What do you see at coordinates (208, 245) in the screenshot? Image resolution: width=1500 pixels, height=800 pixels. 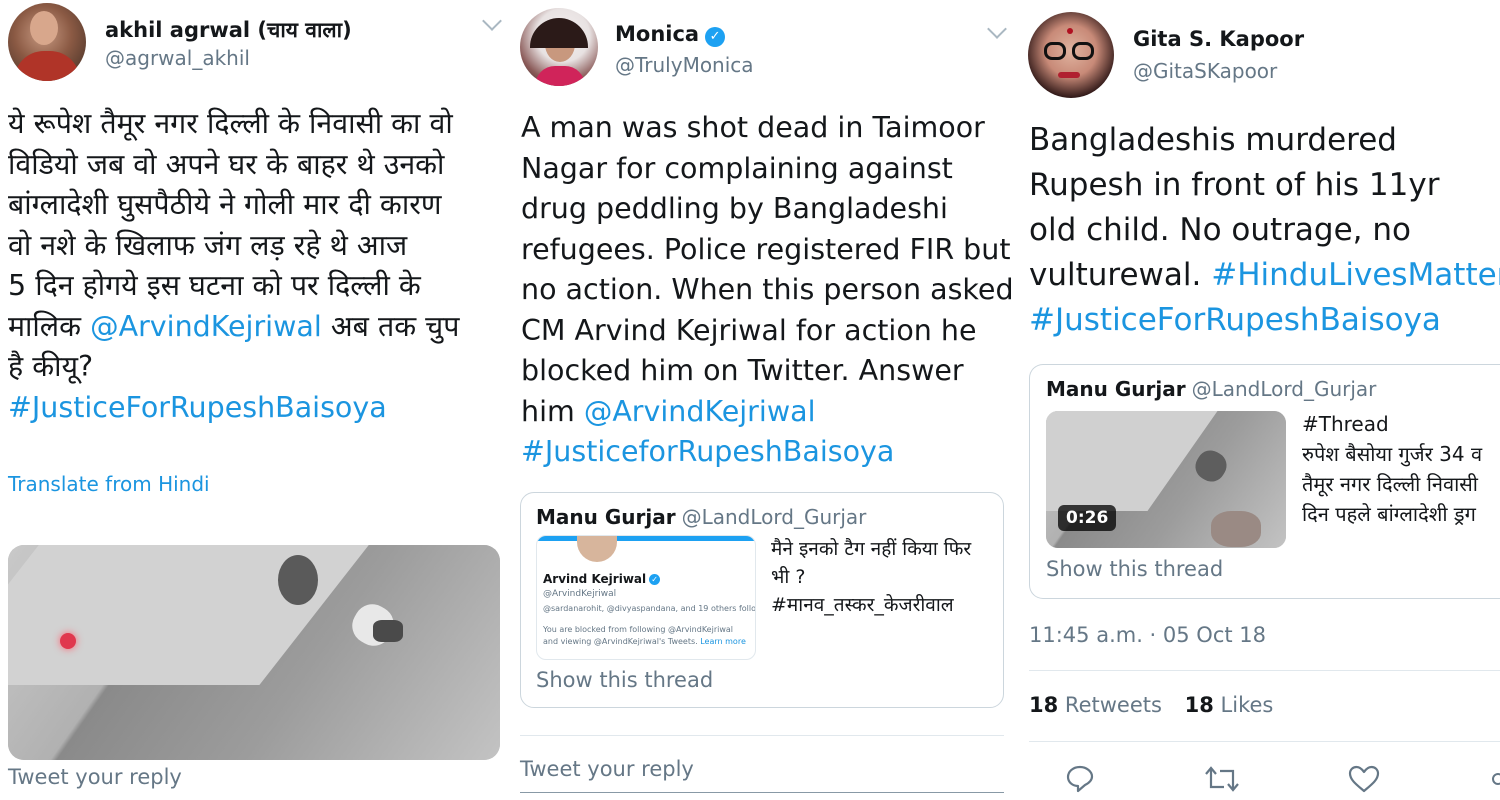 I see `tweet-line: वो नशे के खिलाफ जंग लड़ रहे थे आज` at bounding box center [208, 245].